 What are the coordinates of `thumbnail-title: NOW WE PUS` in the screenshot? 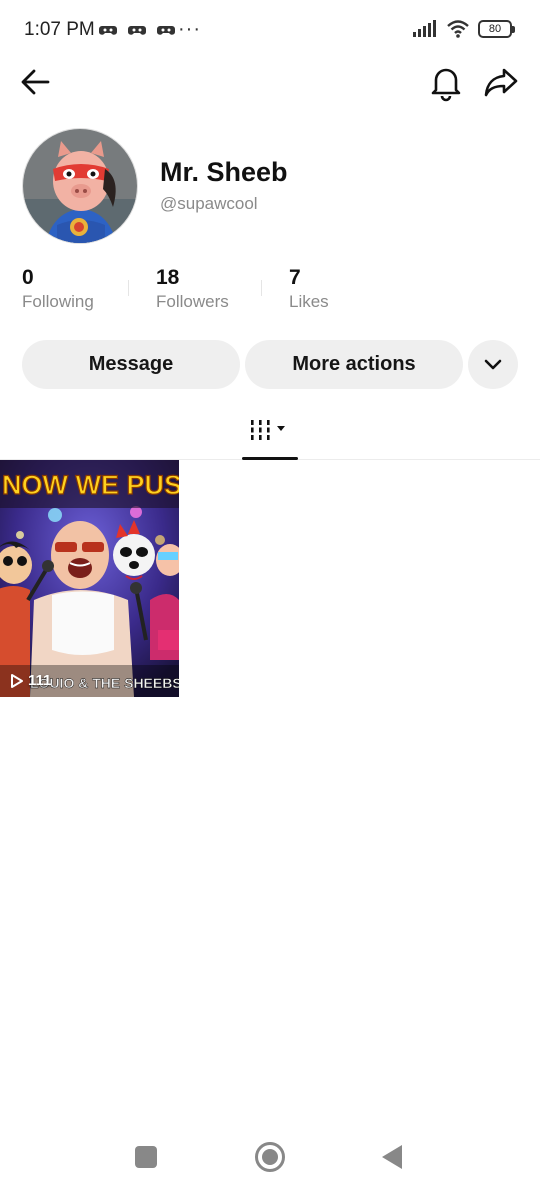 It's located at (90, 485).